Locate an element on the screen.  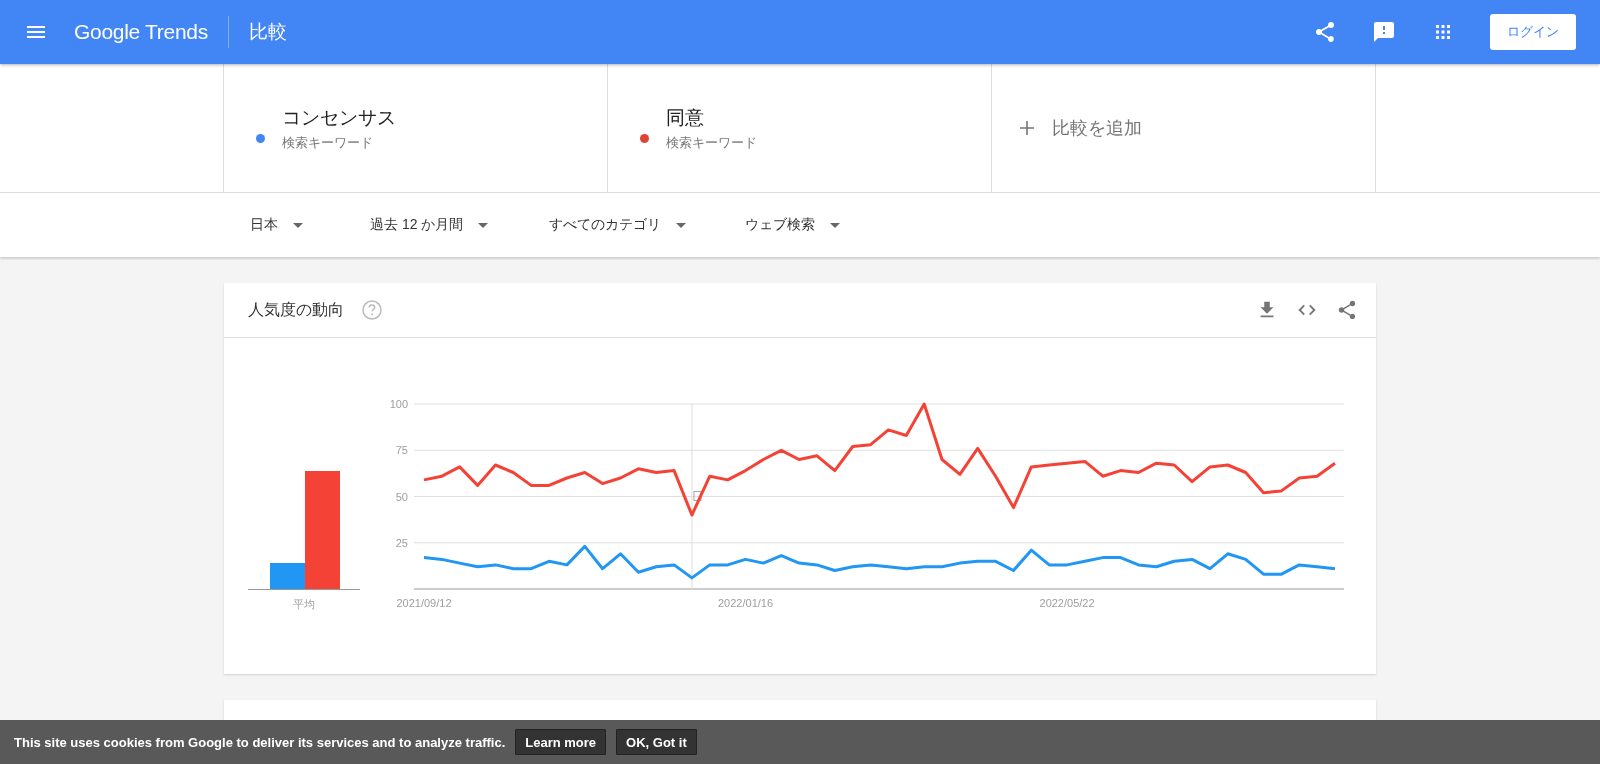
y-tick-label: 50 is located at coordinates (401, 496).